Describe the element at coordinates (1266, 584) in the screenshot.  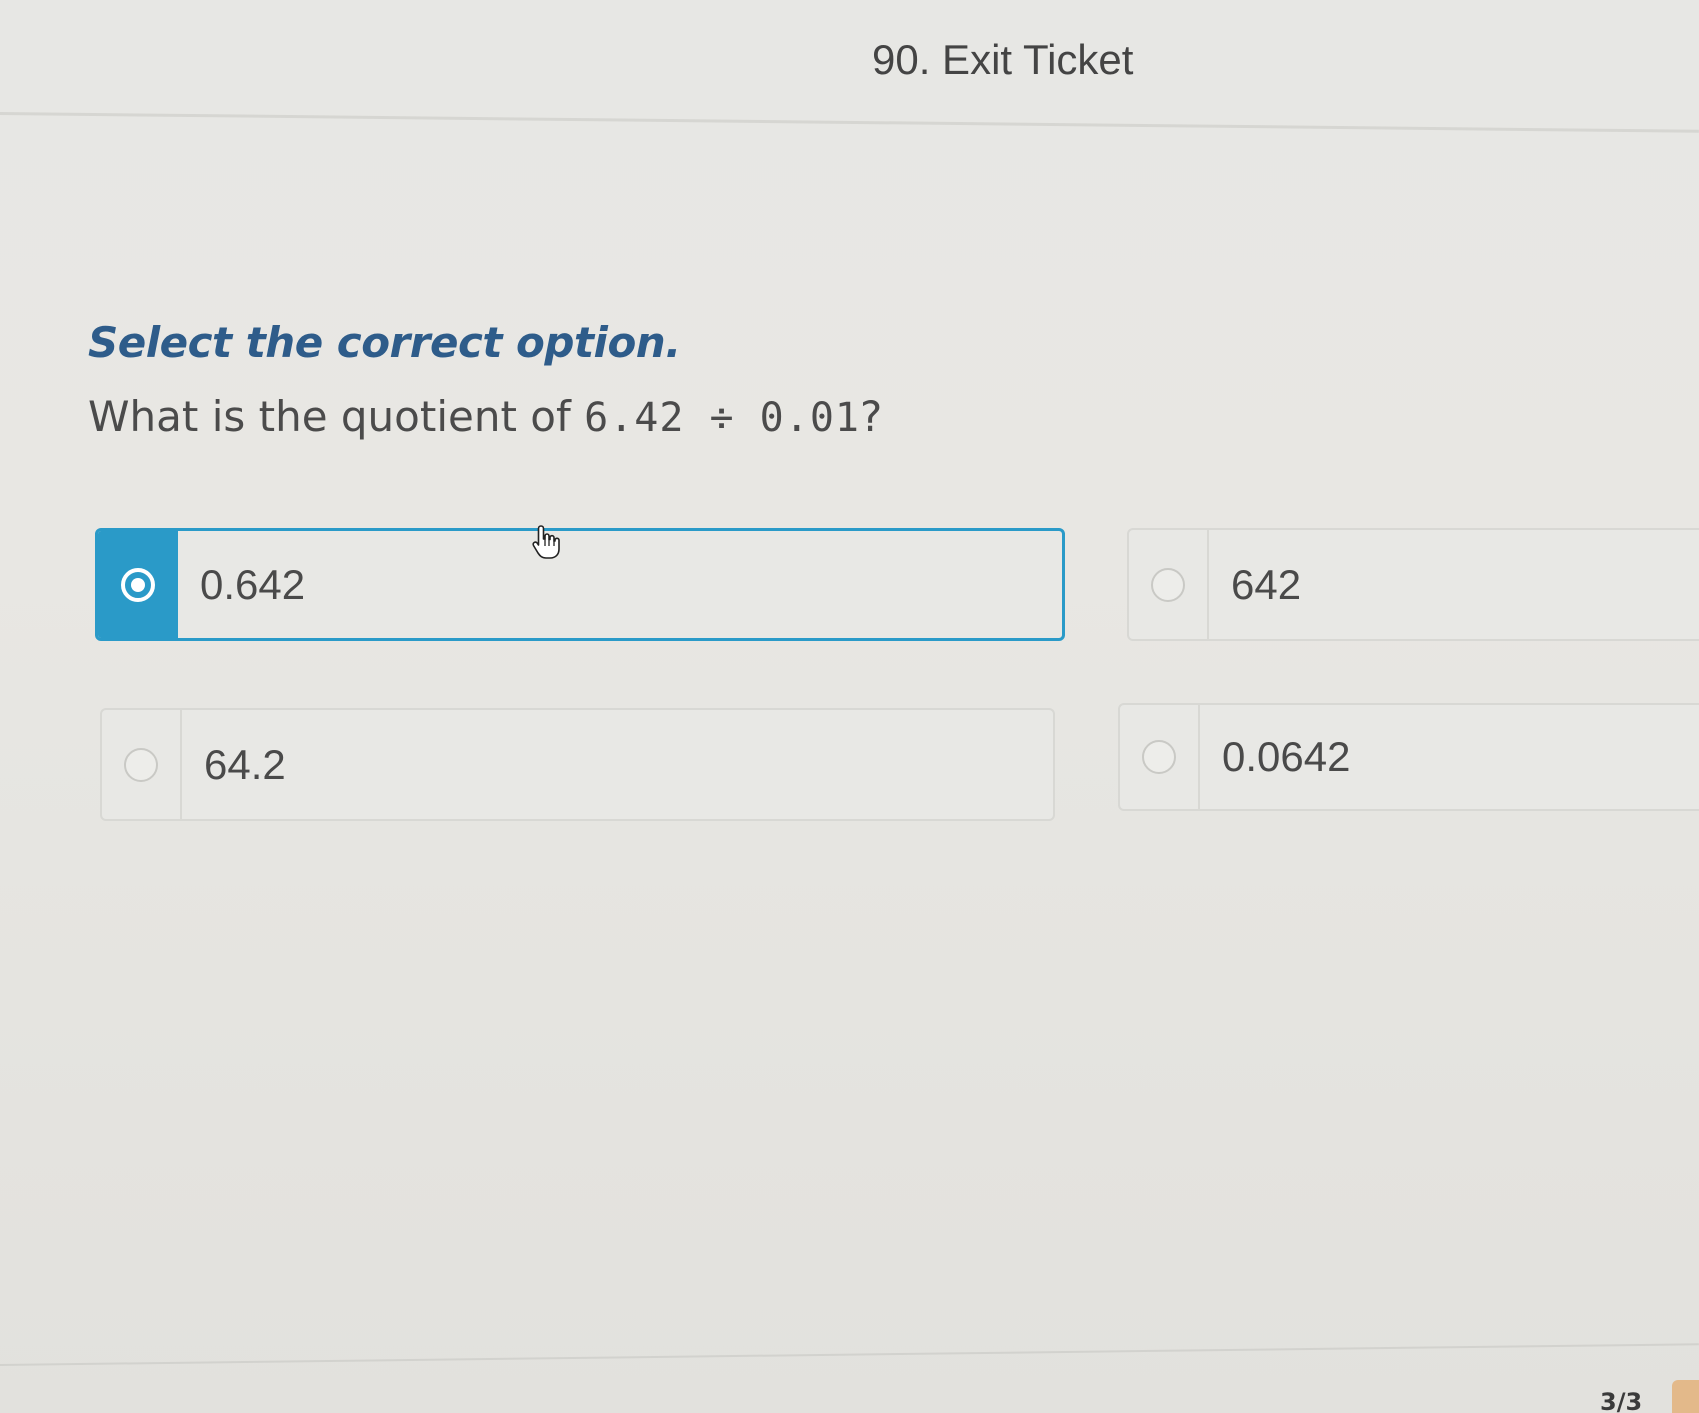
I see `answer-option-label: 642` at that location.